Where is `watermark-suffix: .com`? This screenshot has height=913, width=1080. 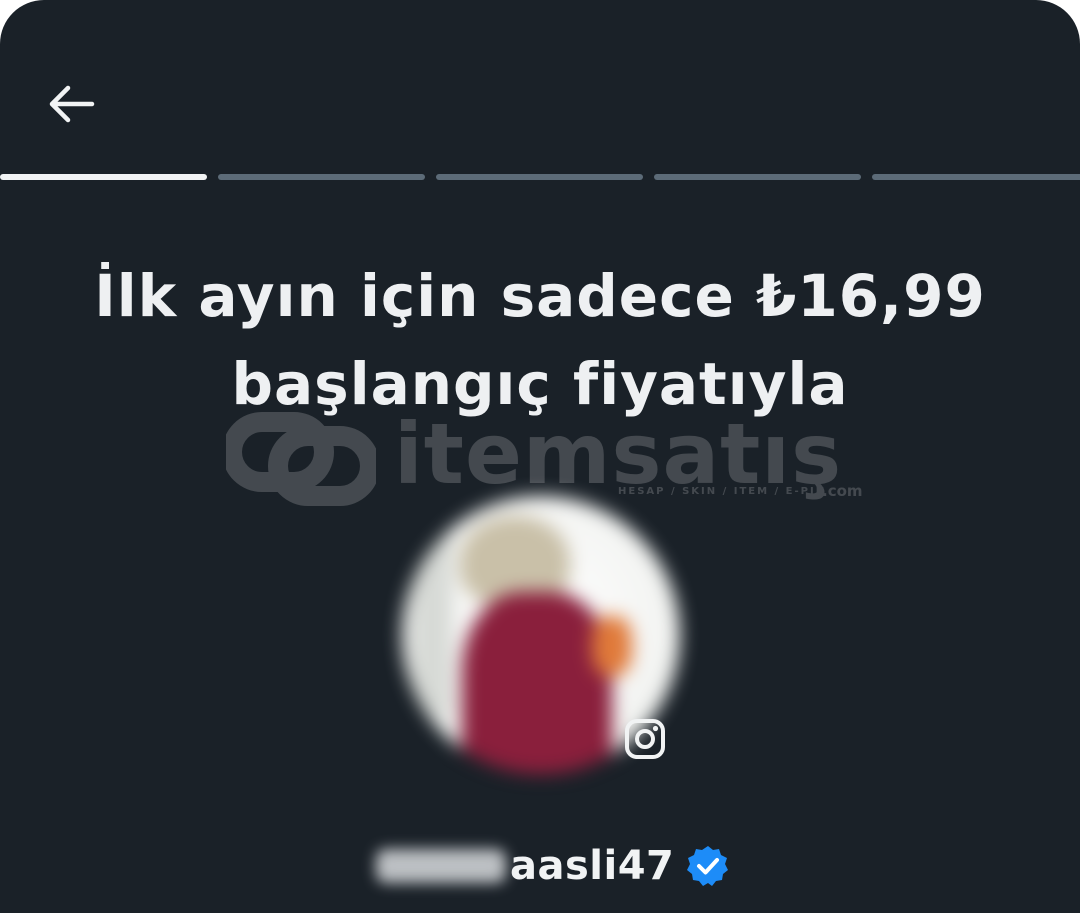
watermark-suffix: .com is located at coordinates (842, 491).